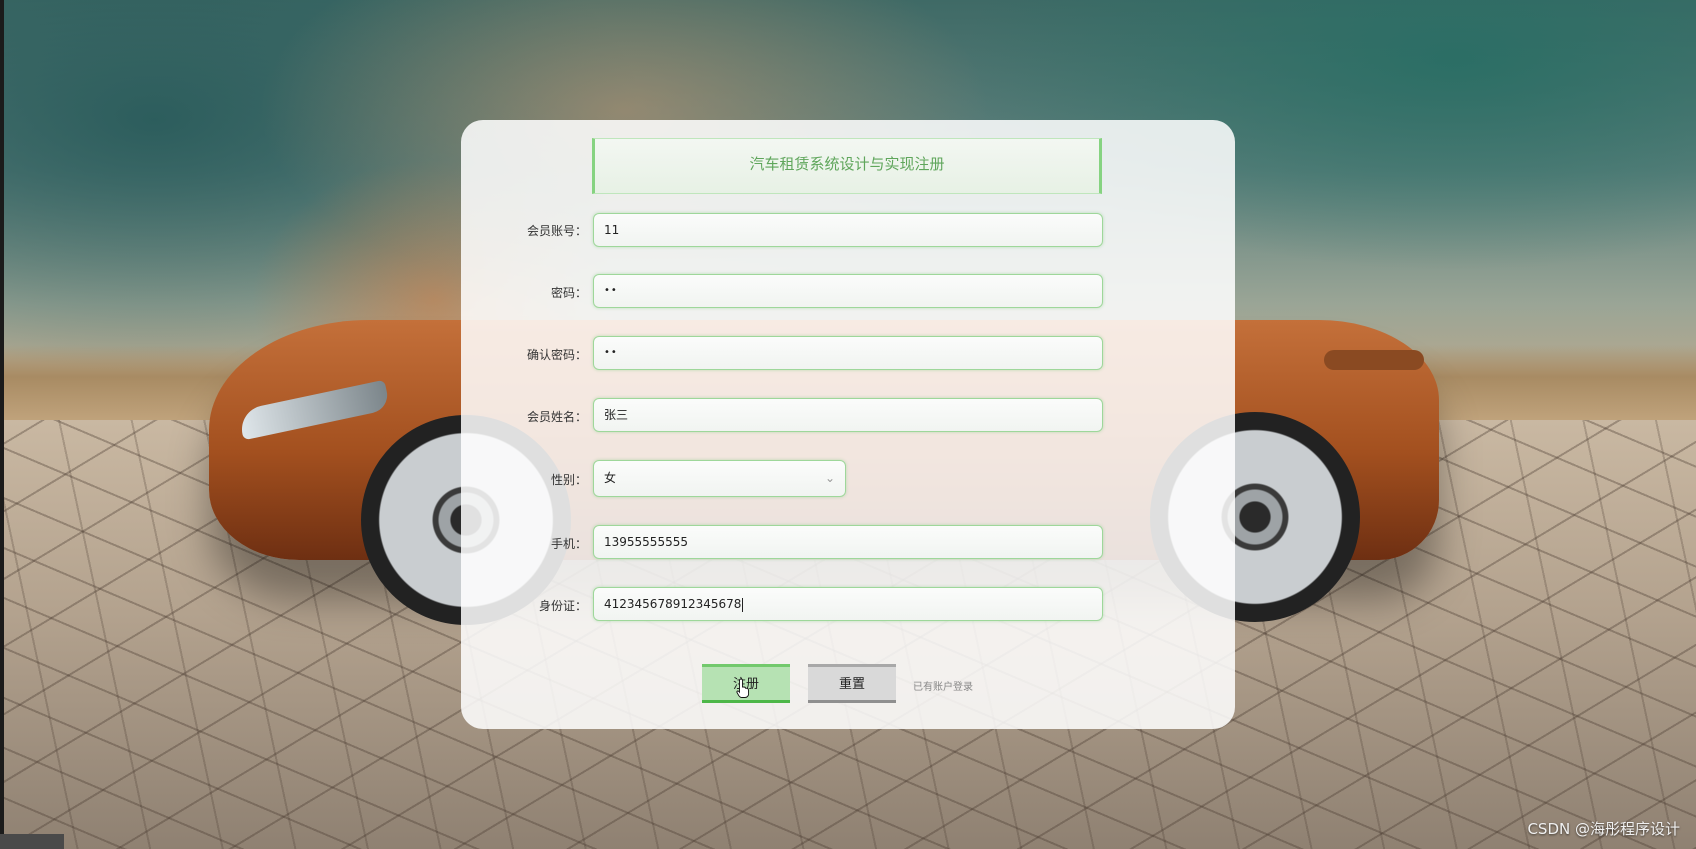 The image size is (1696, 849). Describe the element at coordinates (568, 480) in the screenshot. I see `gender-label: 性别：` at that location.